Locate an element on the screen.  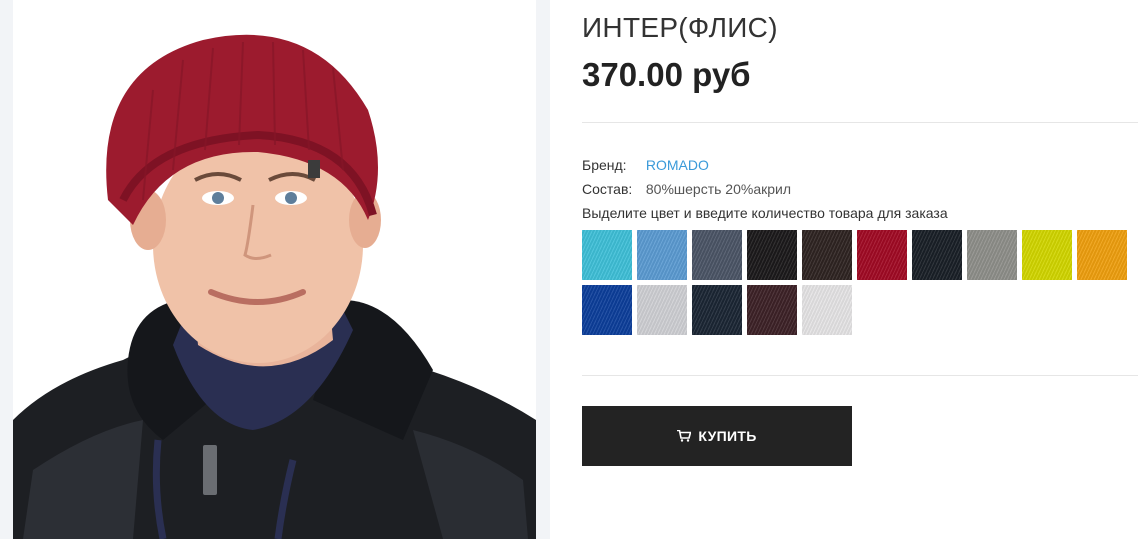
buy-button-label: КУПИТЬ is located at coordinates (727, 436).